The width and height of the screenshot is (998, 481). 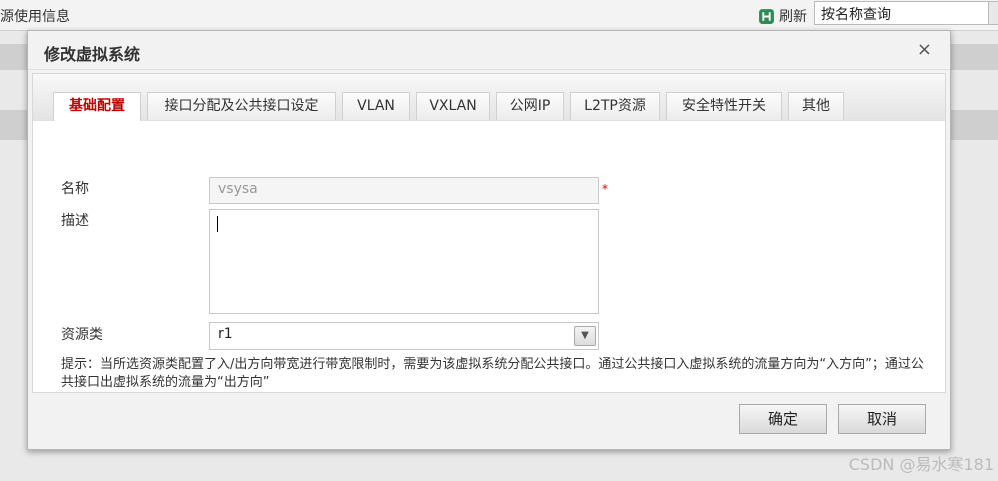 I want to click on watermark: CSDN @易水寒181, so click(x=921, y=464).